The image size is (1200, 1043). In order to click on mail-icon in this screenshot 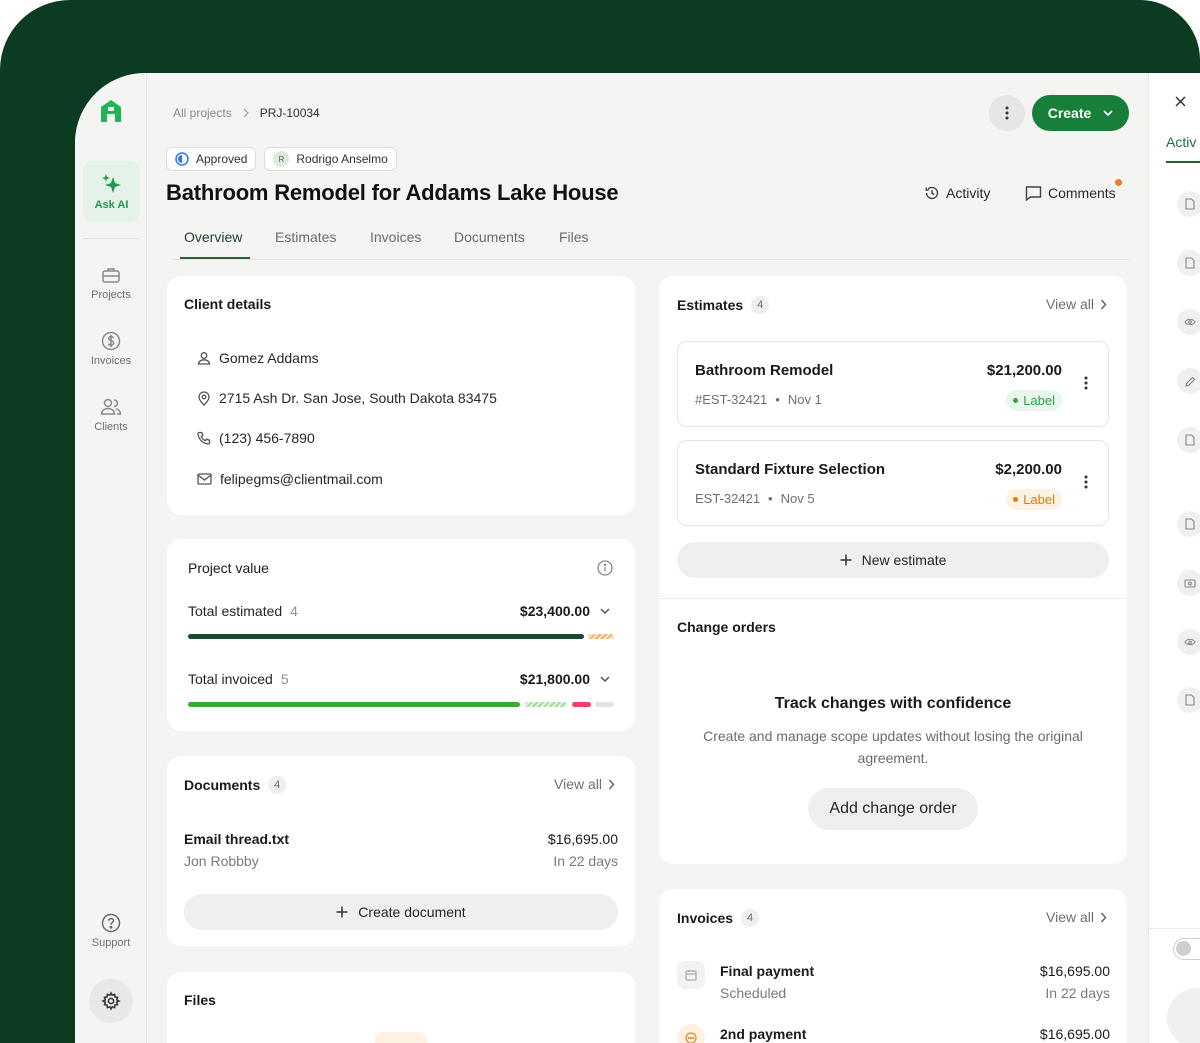, I will do `click(204, 479)`.